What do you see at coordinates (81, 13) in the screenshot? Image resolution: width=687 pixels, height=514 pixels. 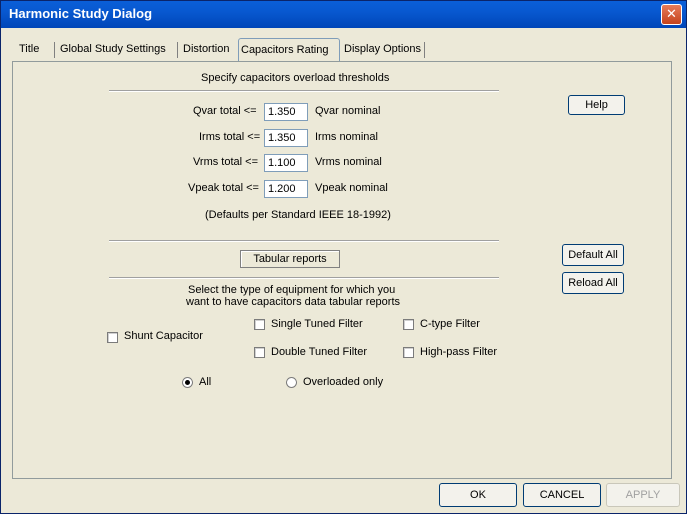 I see `window-title: Harmonic Study Dialog` at bounding box center [81, 13].